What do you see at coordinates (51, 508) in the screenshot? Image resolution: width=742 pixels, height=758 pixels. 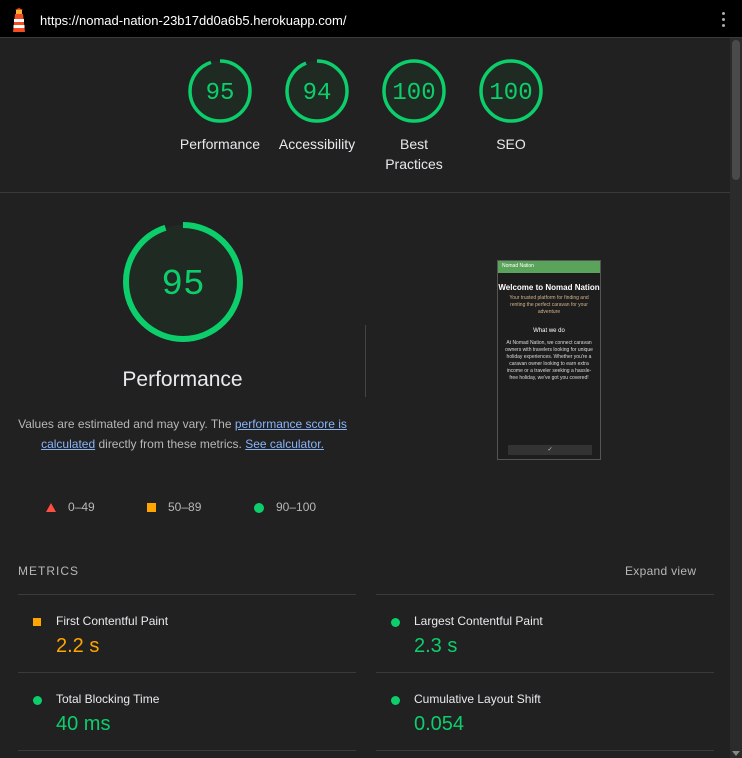 I see `triangle-icon` at bounding box center [51, 508].